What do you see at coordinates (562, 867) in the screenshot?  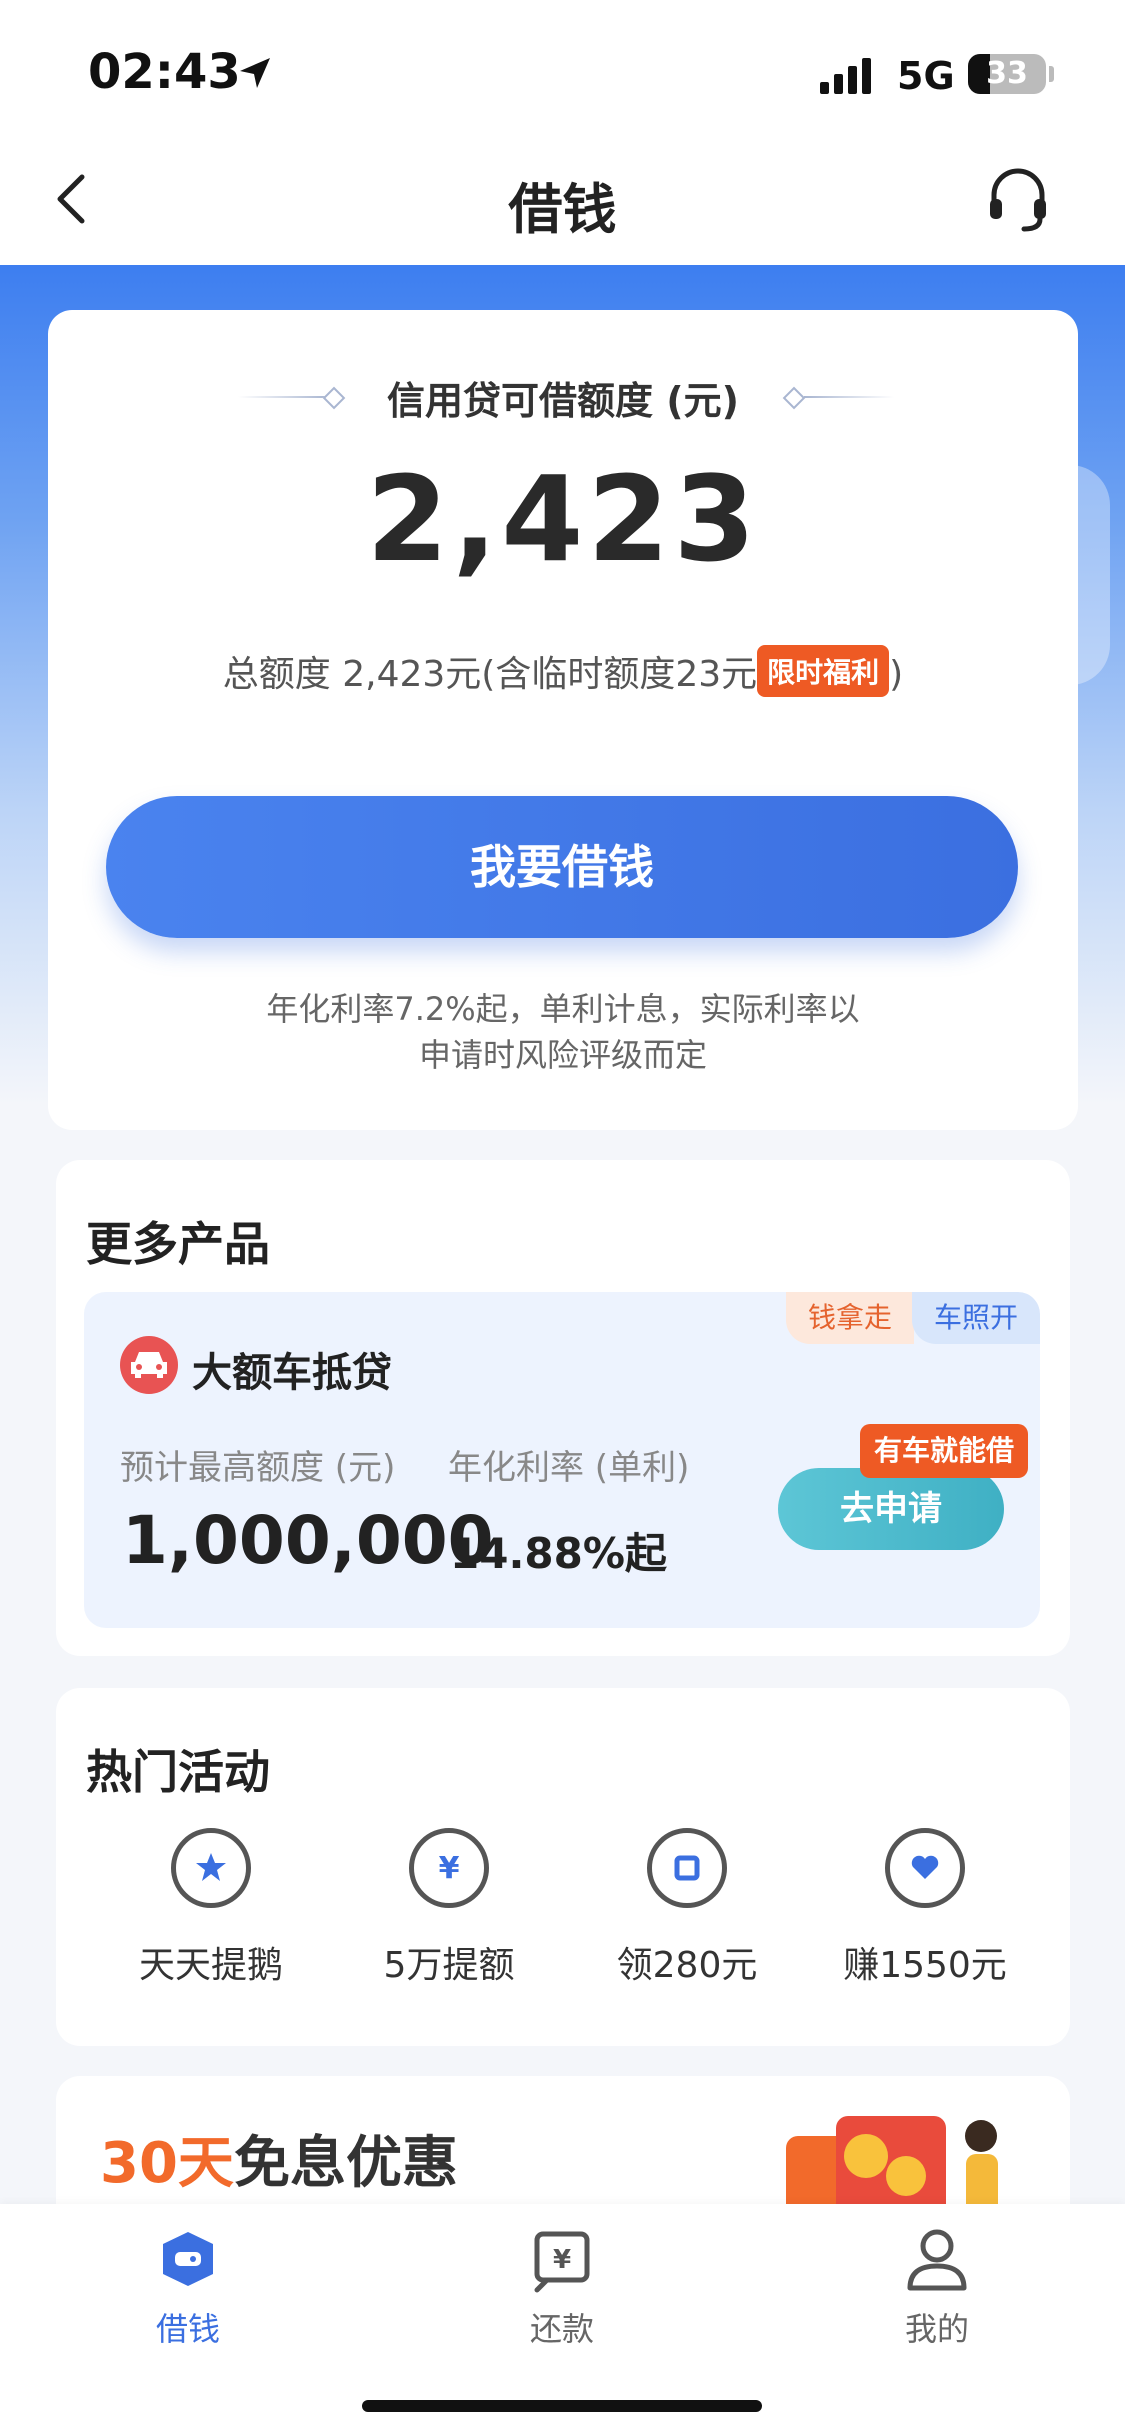 I see `borrow-button: 我要借钱` at bounding box center [562, 867].